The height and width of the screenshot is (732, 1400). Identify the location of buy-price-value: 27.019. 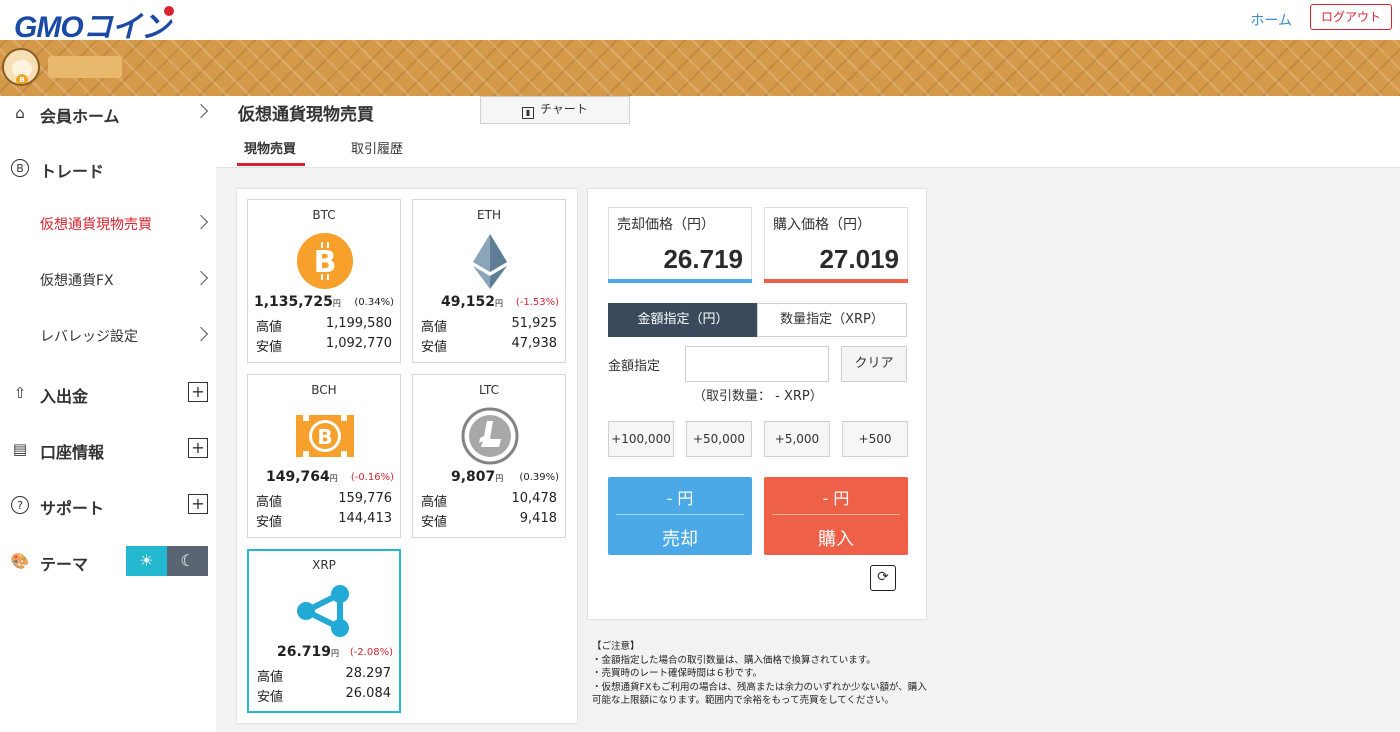
(859, 259).